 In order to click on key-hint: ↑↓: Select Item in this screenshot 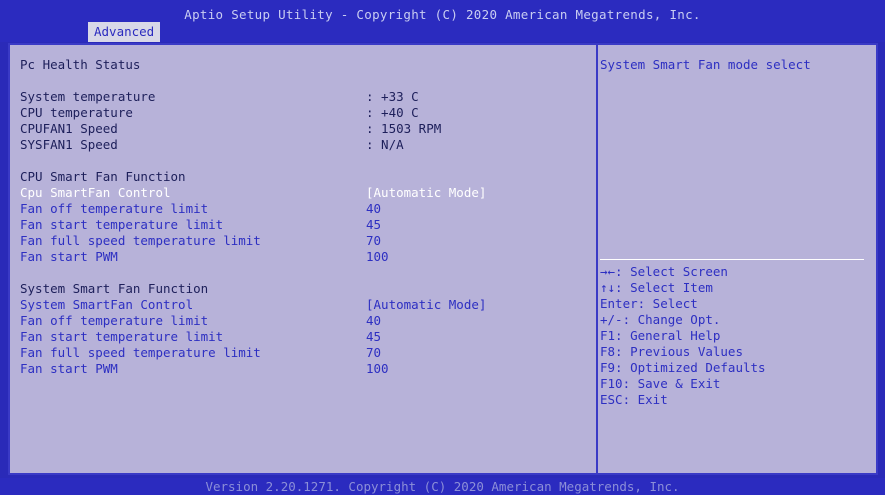, I will do `click(656, 287)`.